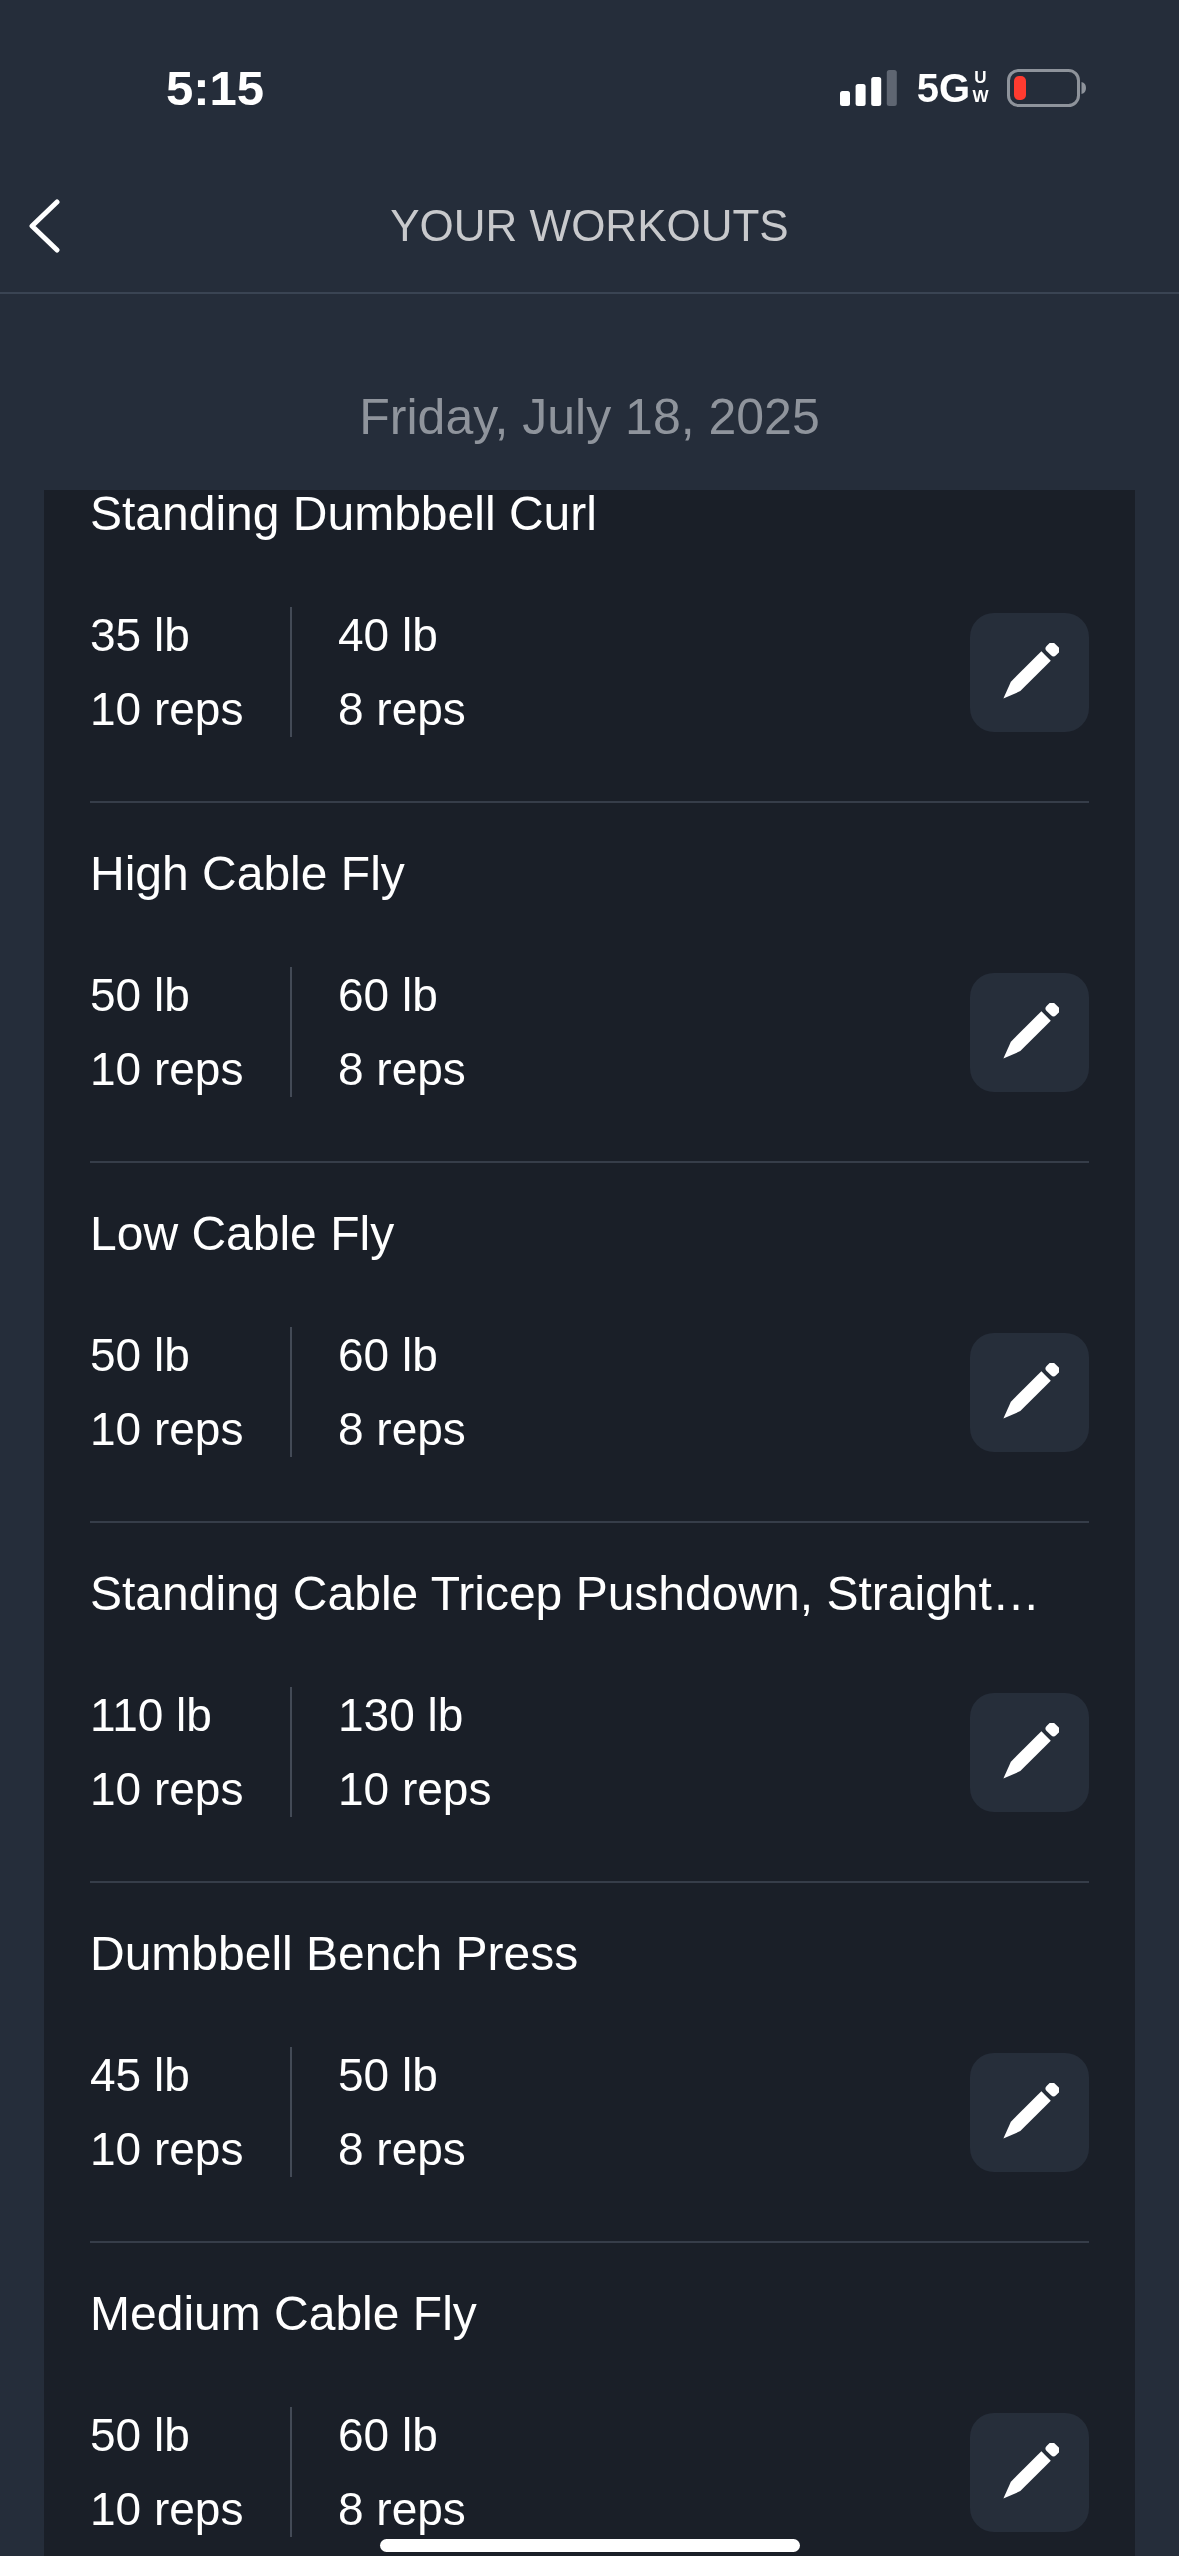  Describe the element at coordinates (344, 514) in the screenshot. I see `exercise-title: Standing Dumbbell Curl` at that location.